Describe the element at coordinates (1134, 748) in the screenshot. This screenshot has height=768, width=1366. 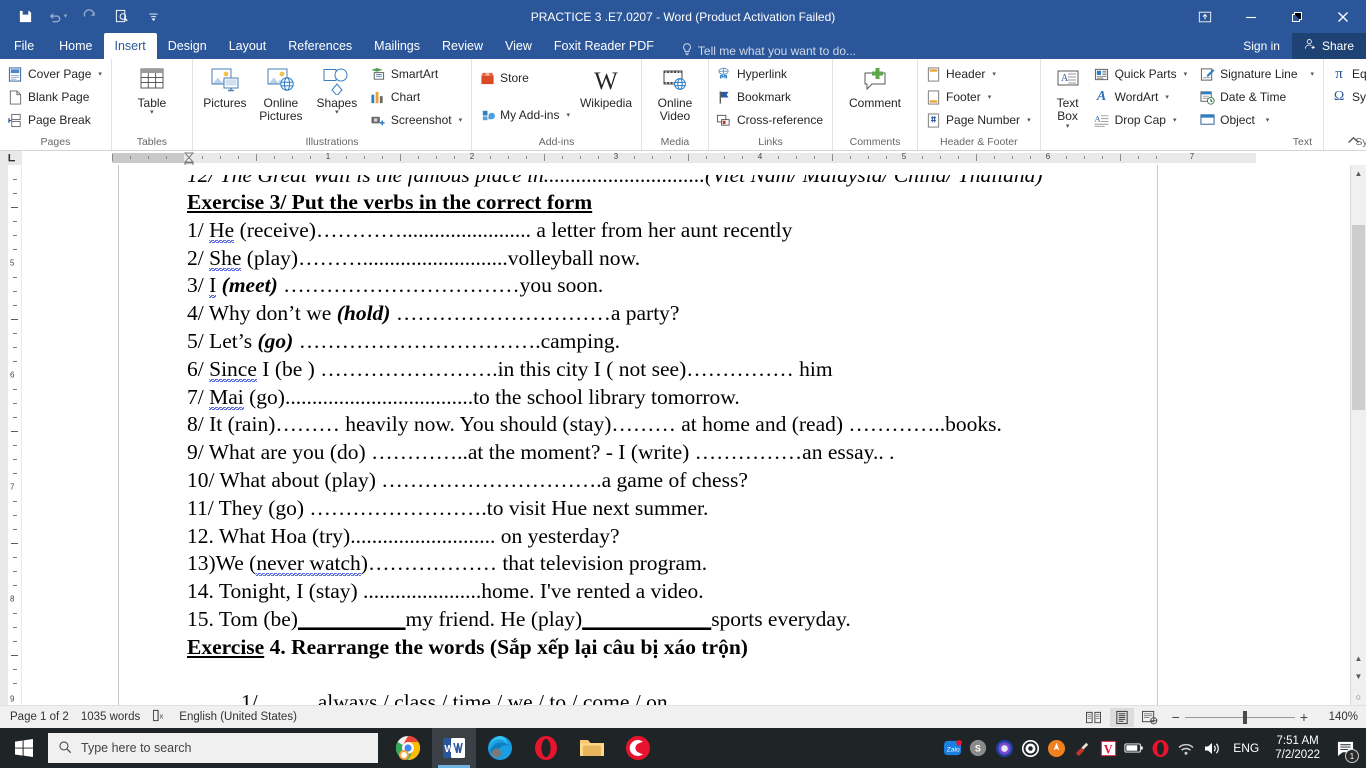
I see `tray-battery-icon` at that location.